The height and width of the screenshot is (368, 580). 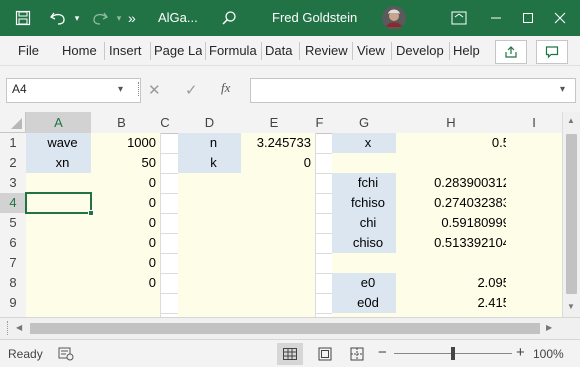 I want to click on row-header-4: 4, so click(x=14, y=203).